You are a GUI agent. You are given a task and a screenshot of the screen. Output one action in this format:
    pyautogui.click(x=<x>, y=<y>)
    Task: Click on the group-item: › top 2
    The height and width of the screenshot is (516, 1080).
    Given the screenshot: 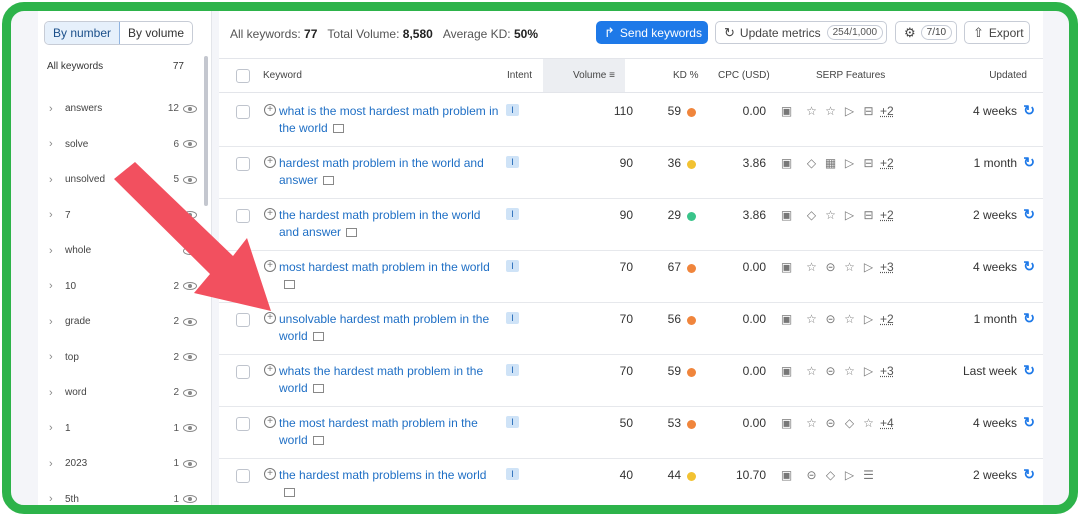 What is the action you would take?
    pyautogui.click(x=119, y=358)
    